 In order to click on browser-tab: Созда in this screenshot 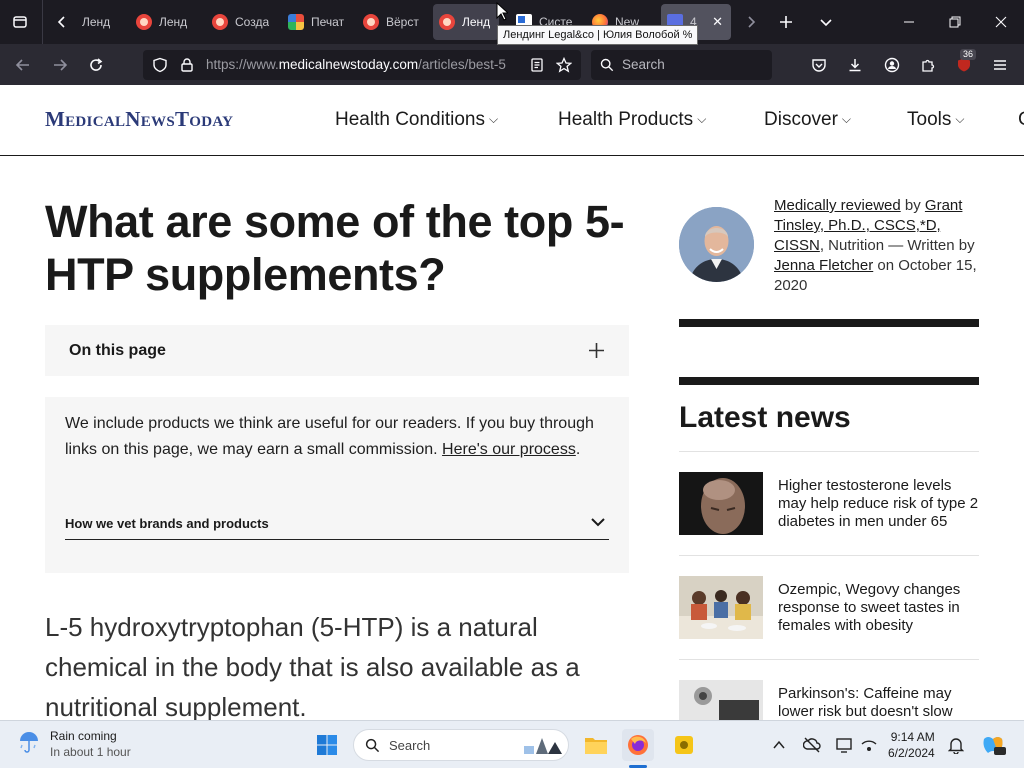, I will do `click(239, 22)`.